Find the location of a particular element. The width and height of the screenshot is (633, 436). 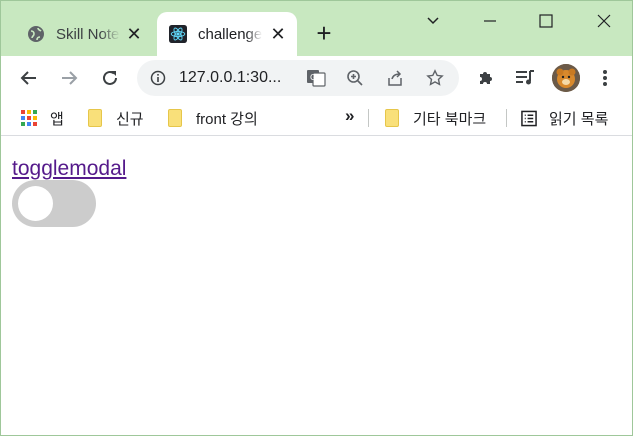

minimize-icon is located at coordinates (490, 21).